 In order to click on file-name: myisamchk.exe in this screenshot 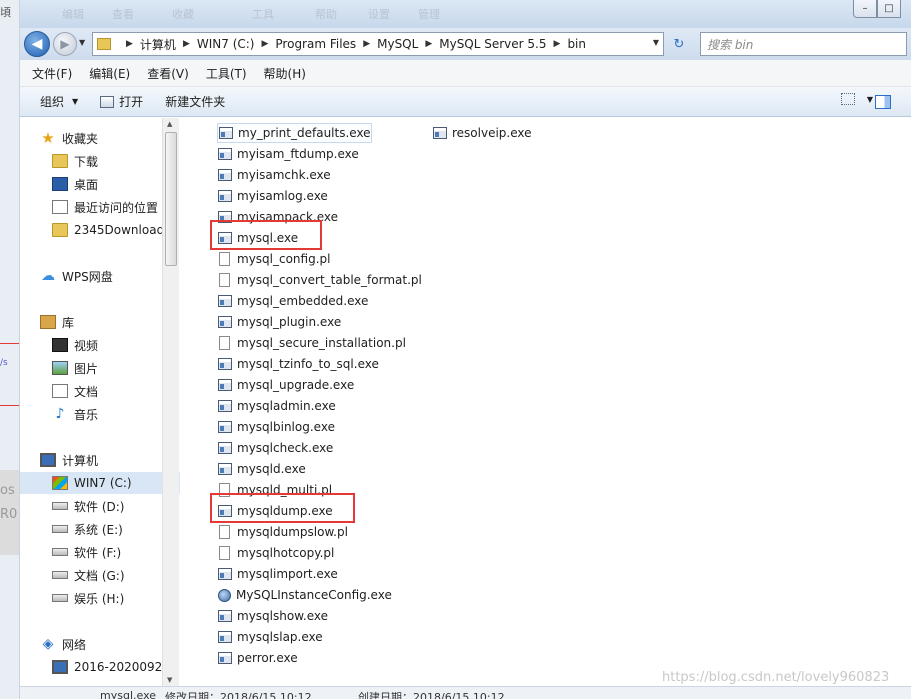, I will do `click(284, 175)`.